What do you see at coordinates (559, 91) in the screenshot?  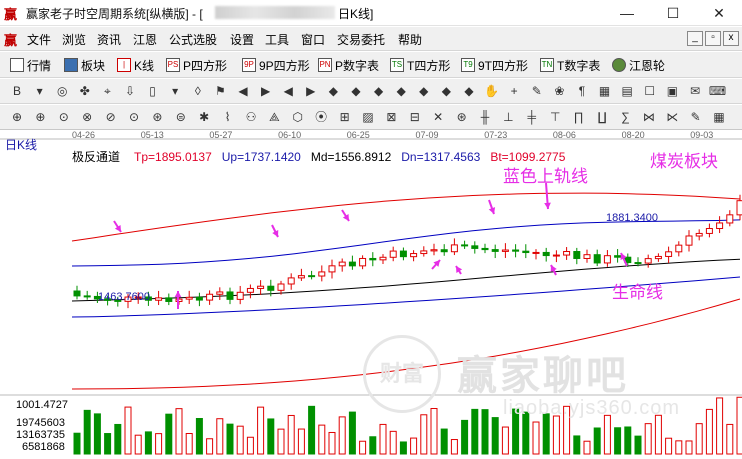 I see `toolbar2-tool-24: ❀` at bounding box center [559, 91].